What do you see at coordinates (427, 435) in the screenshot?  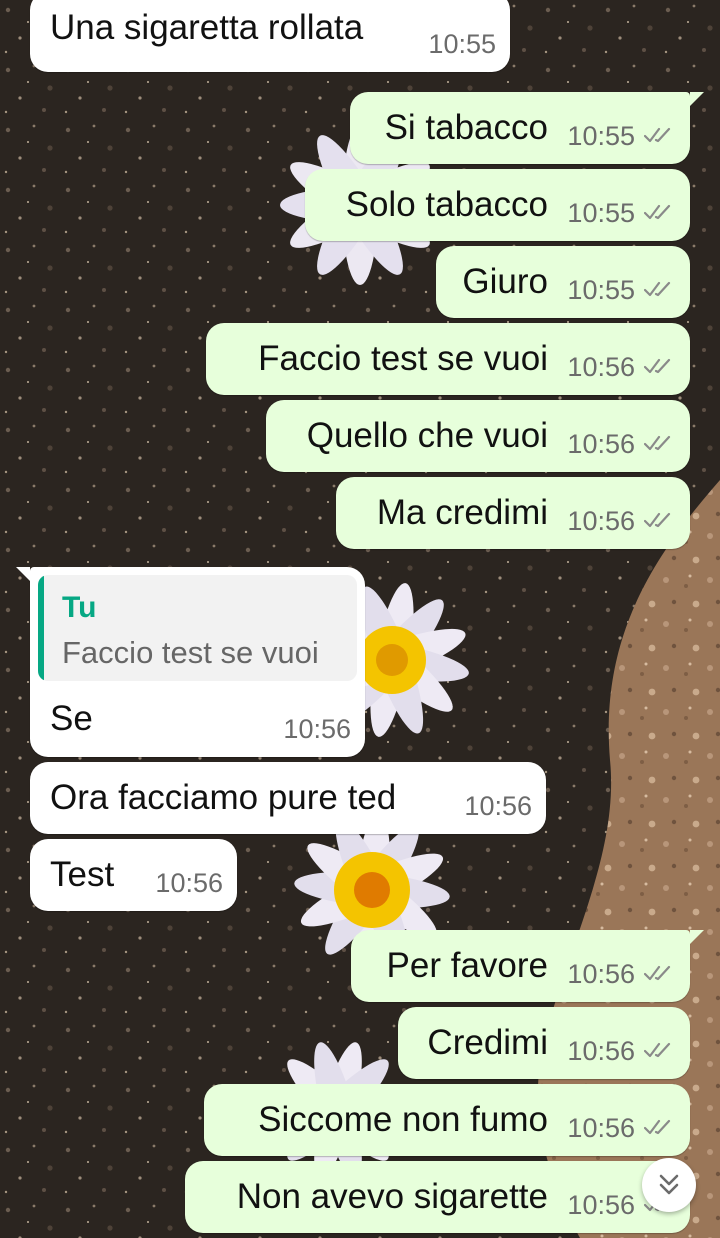 I see `message-text: Quello che vuoi` at bounding box center [427, 435].